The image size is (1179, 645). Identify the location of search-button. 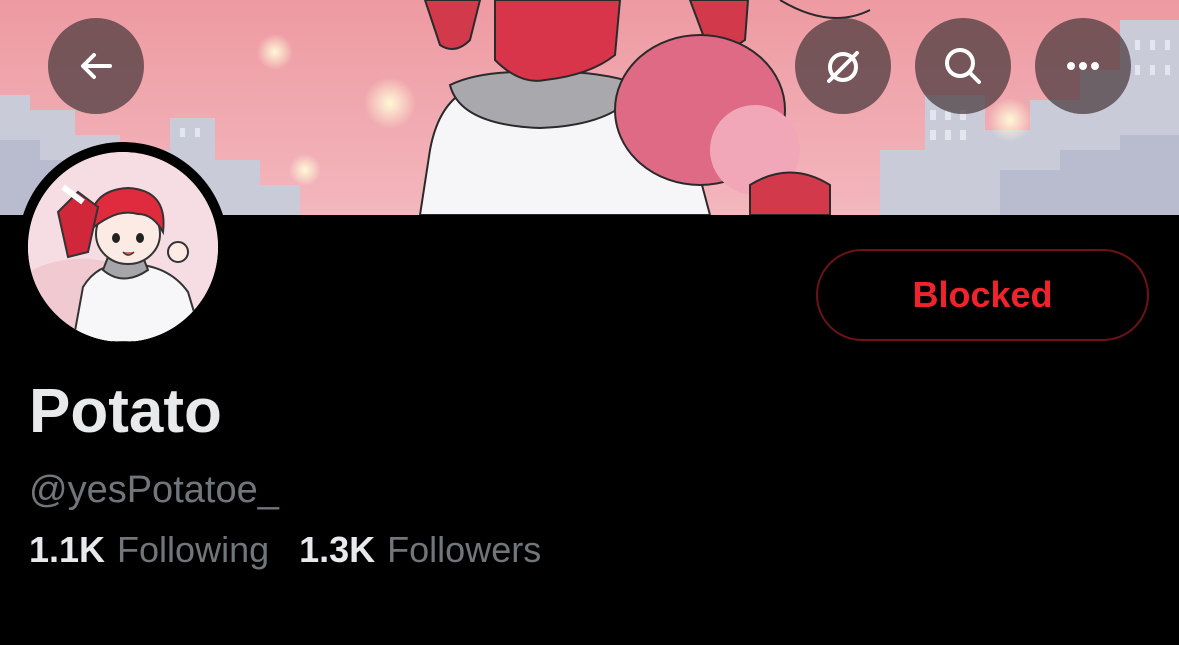
(963, 66).